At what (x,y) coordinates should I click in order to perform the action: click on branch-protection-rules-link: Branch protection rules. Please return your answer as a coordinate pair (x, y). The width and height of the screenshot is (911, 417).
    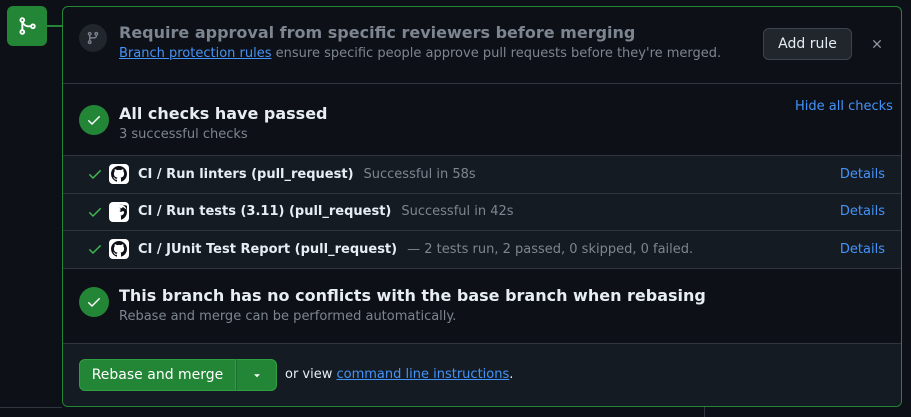
    Looking at the image, I should click on (195, 53).